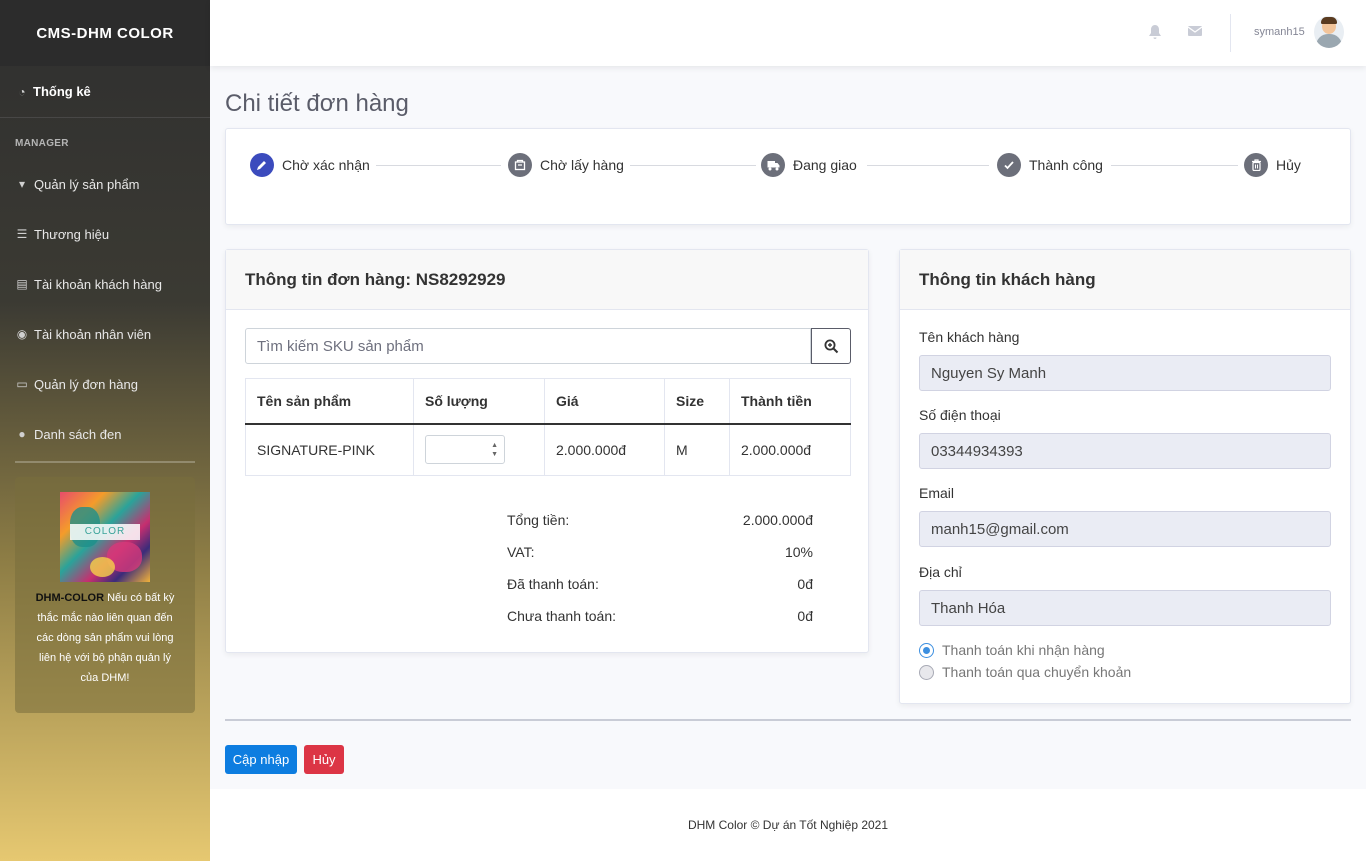  What do you see at coordinates (520, 165) in the screenshot?
I see `box-icon` at bounding box center [520, 165].